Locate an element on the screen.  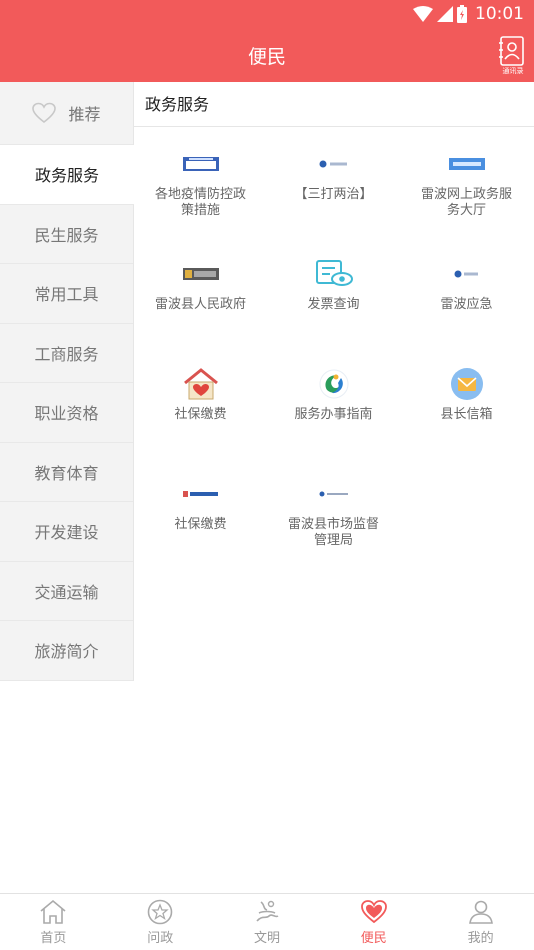
service-label: 雷波县人民政府 is located at coordinates (200, 304).